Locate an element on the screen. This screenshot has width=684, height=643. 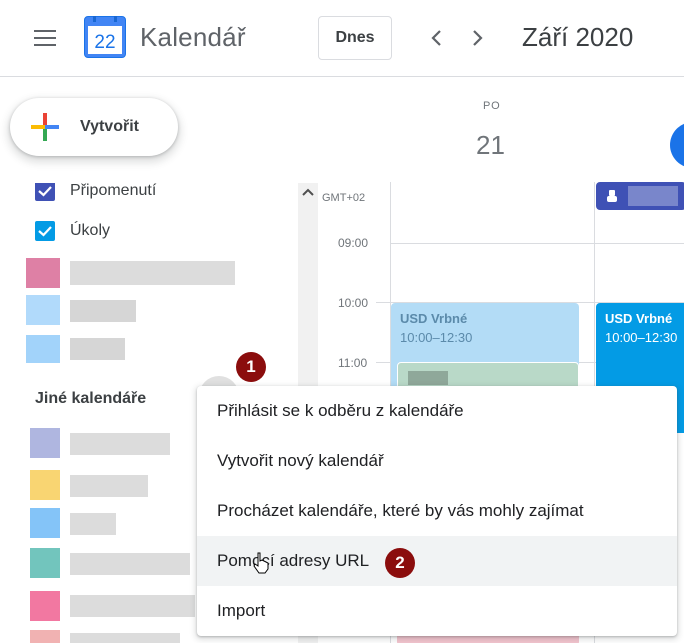
day-of-week: PO is located at coordinates (492, 106).